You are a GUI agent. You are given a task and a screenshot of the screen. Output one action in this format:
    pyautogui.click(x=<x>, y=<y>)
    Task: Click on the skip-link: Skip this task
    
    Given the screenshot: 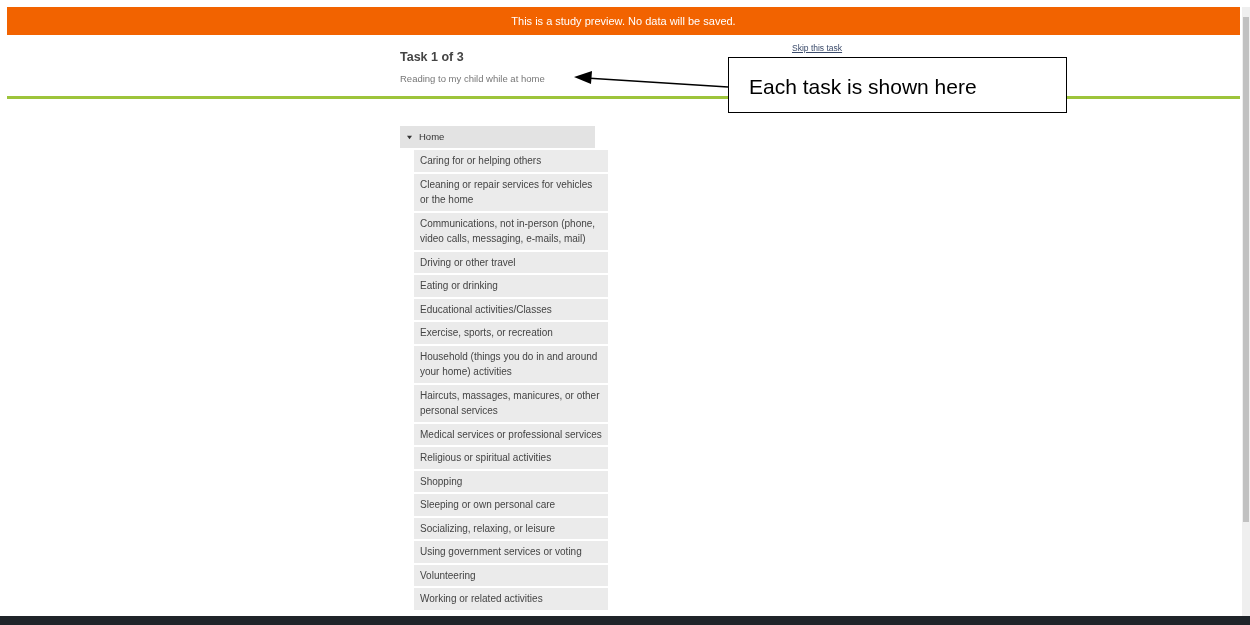 What is the action you would take?
    pyautogui.click(x=817, y=48)
    